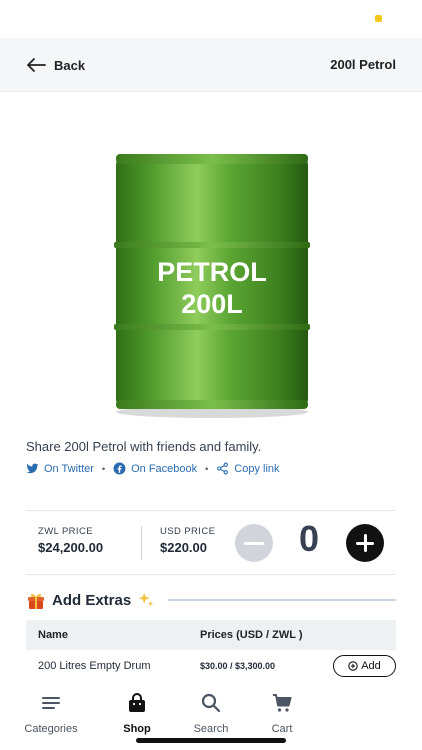 This screenshot has height=750, width=422. I want to click on nav-item-categories: Categories, so click(51, 713).